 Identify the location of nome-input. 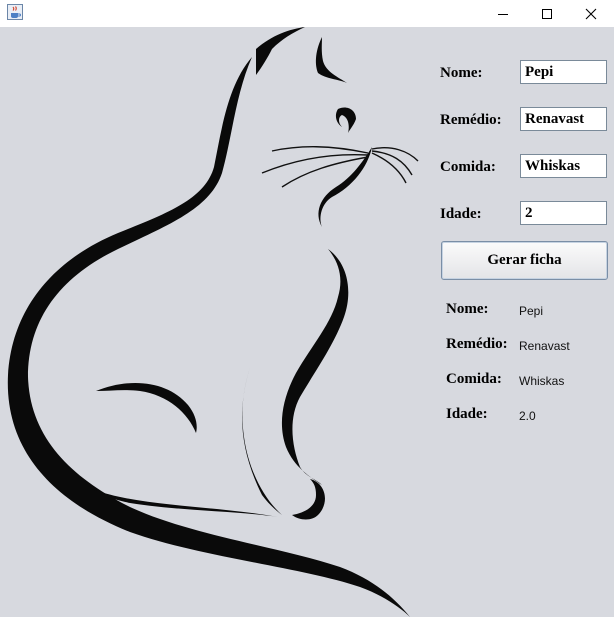
(563, 72).